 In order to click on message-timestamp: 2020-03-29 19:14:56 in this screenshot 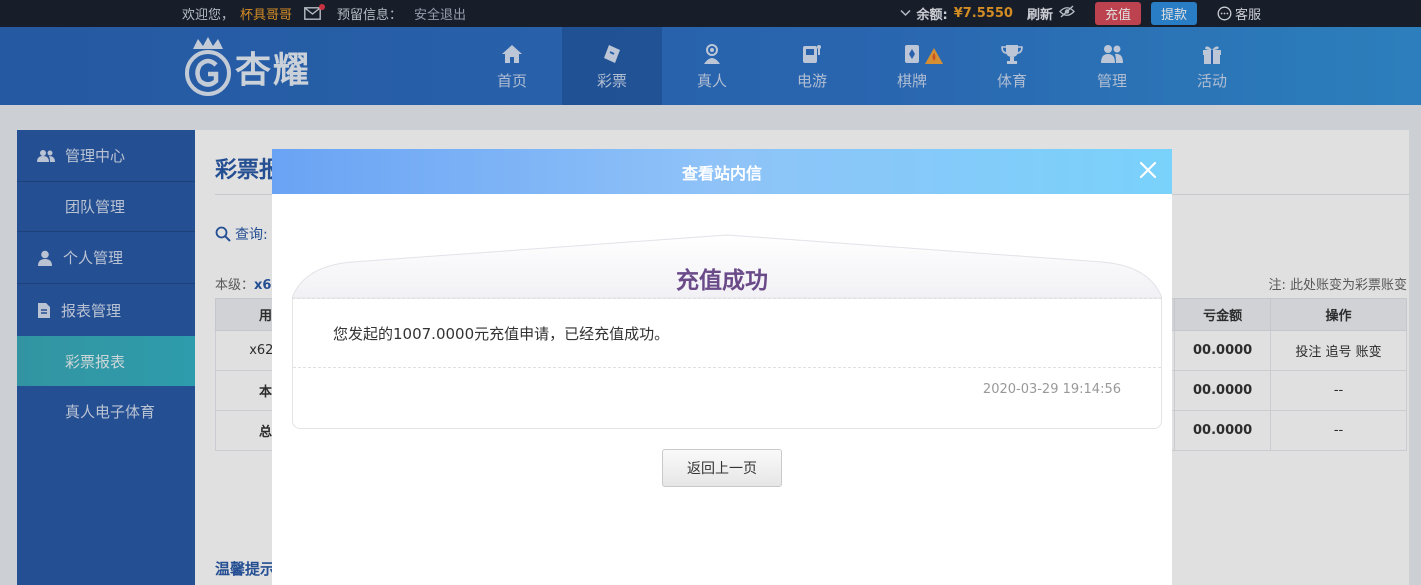, I will do `click(1051, 389)`.